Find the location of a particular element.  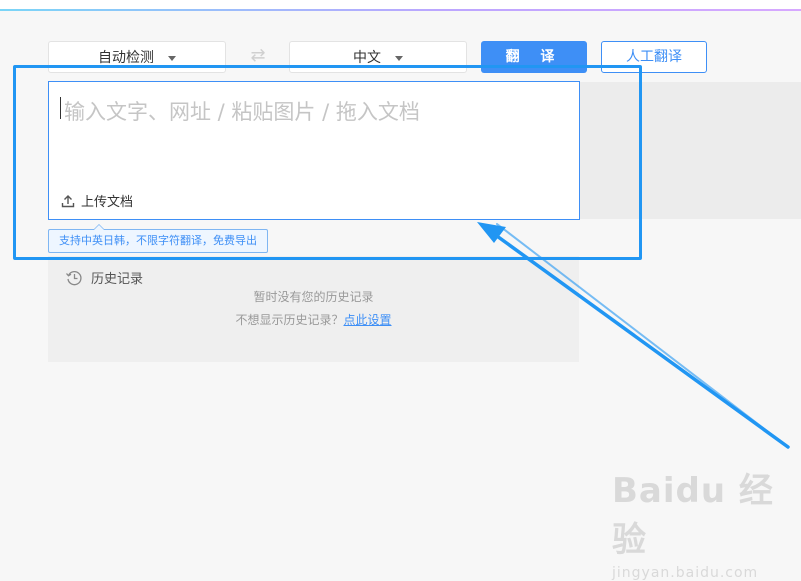

history-empty-message: 暂时没有您的历史记录 is located at coordinates (313, 297).